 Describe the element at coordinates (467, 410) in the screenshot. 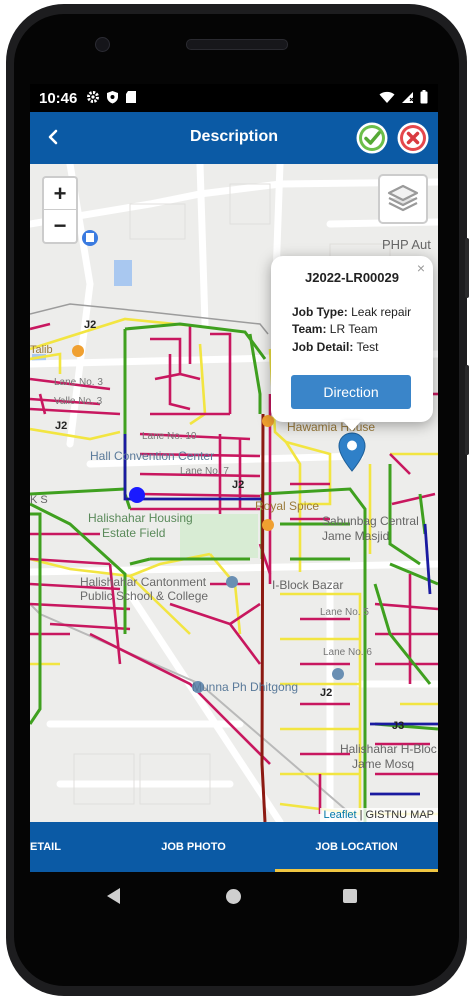

I see `volume-button` at that location.